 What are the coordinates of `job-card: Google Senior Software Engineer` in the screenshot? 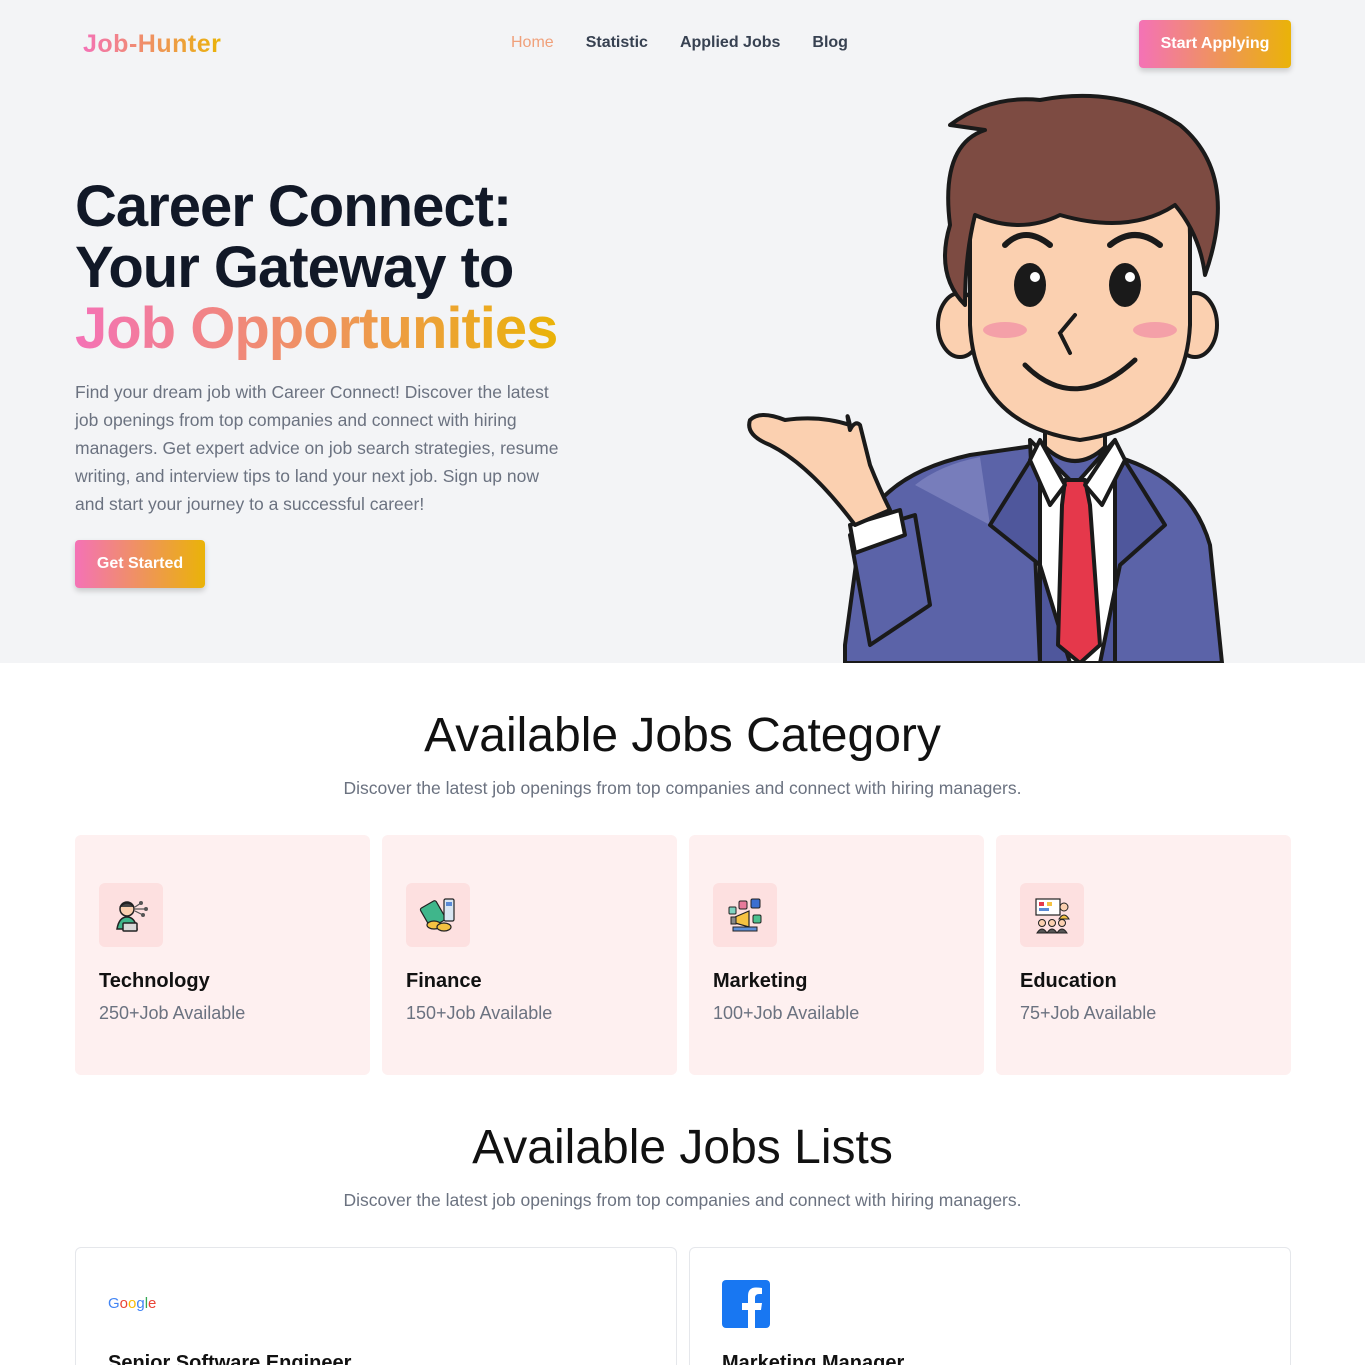 It's located at (376, 1306).